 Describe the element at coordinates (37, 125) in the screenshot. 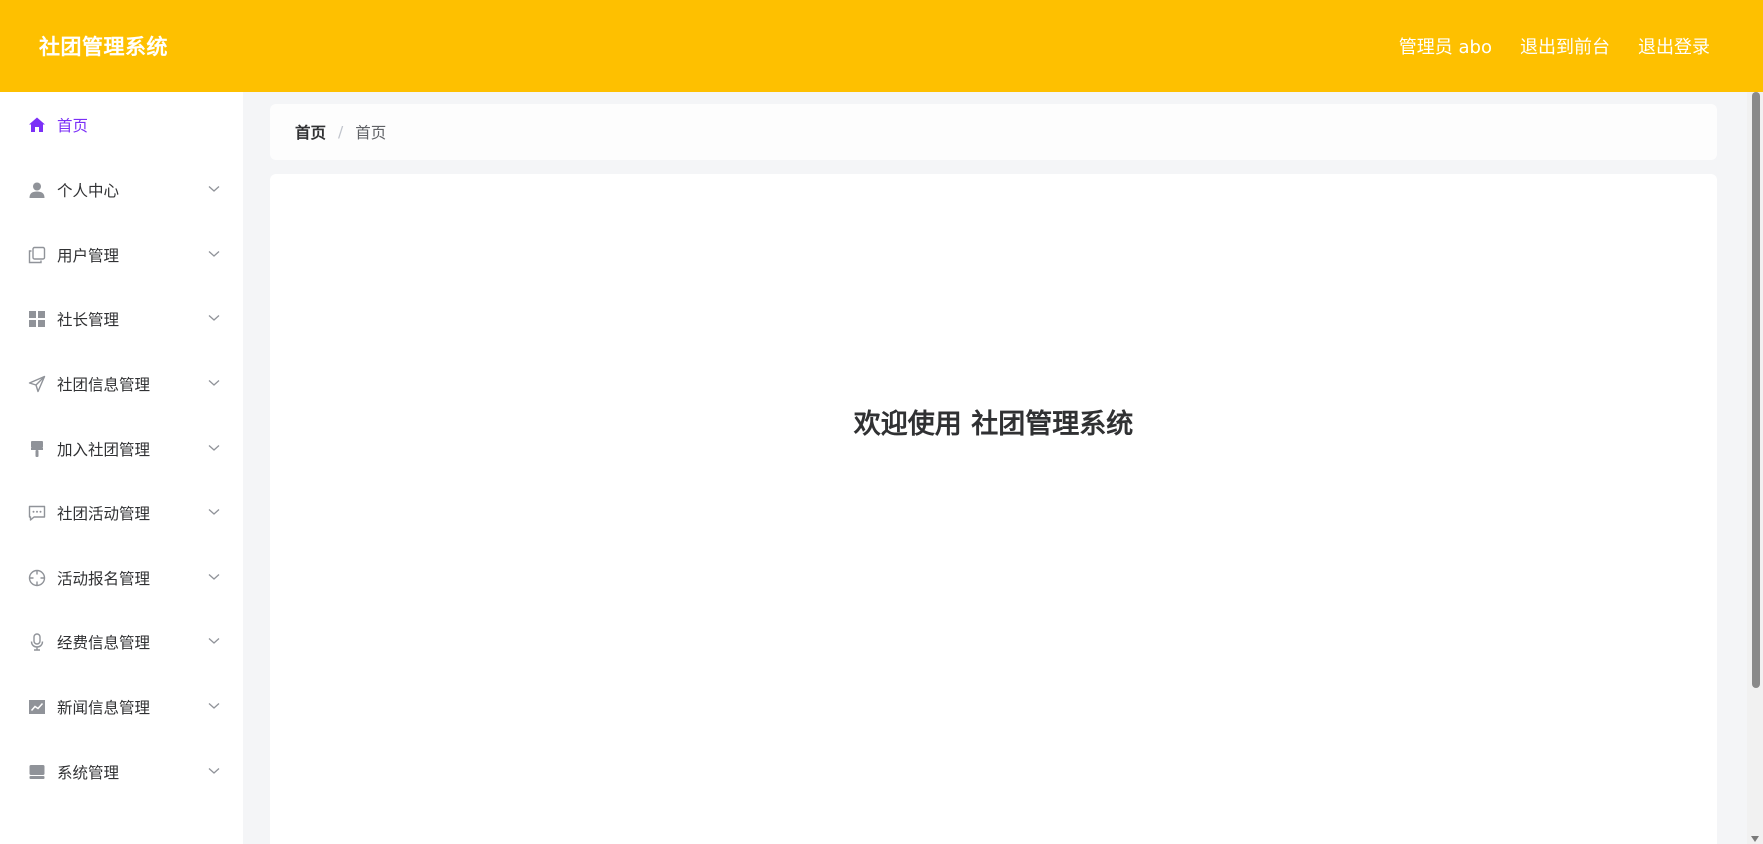

I see `home-icon` at that location.